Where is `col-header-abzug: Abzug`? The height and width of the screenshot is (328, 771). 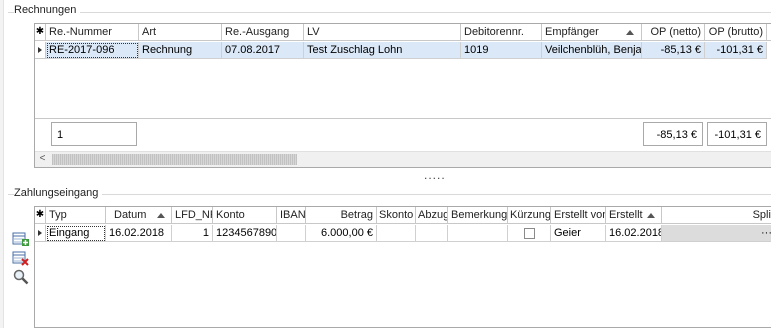
col-header-abzug: Abzug is located at coordinates (432, 215).